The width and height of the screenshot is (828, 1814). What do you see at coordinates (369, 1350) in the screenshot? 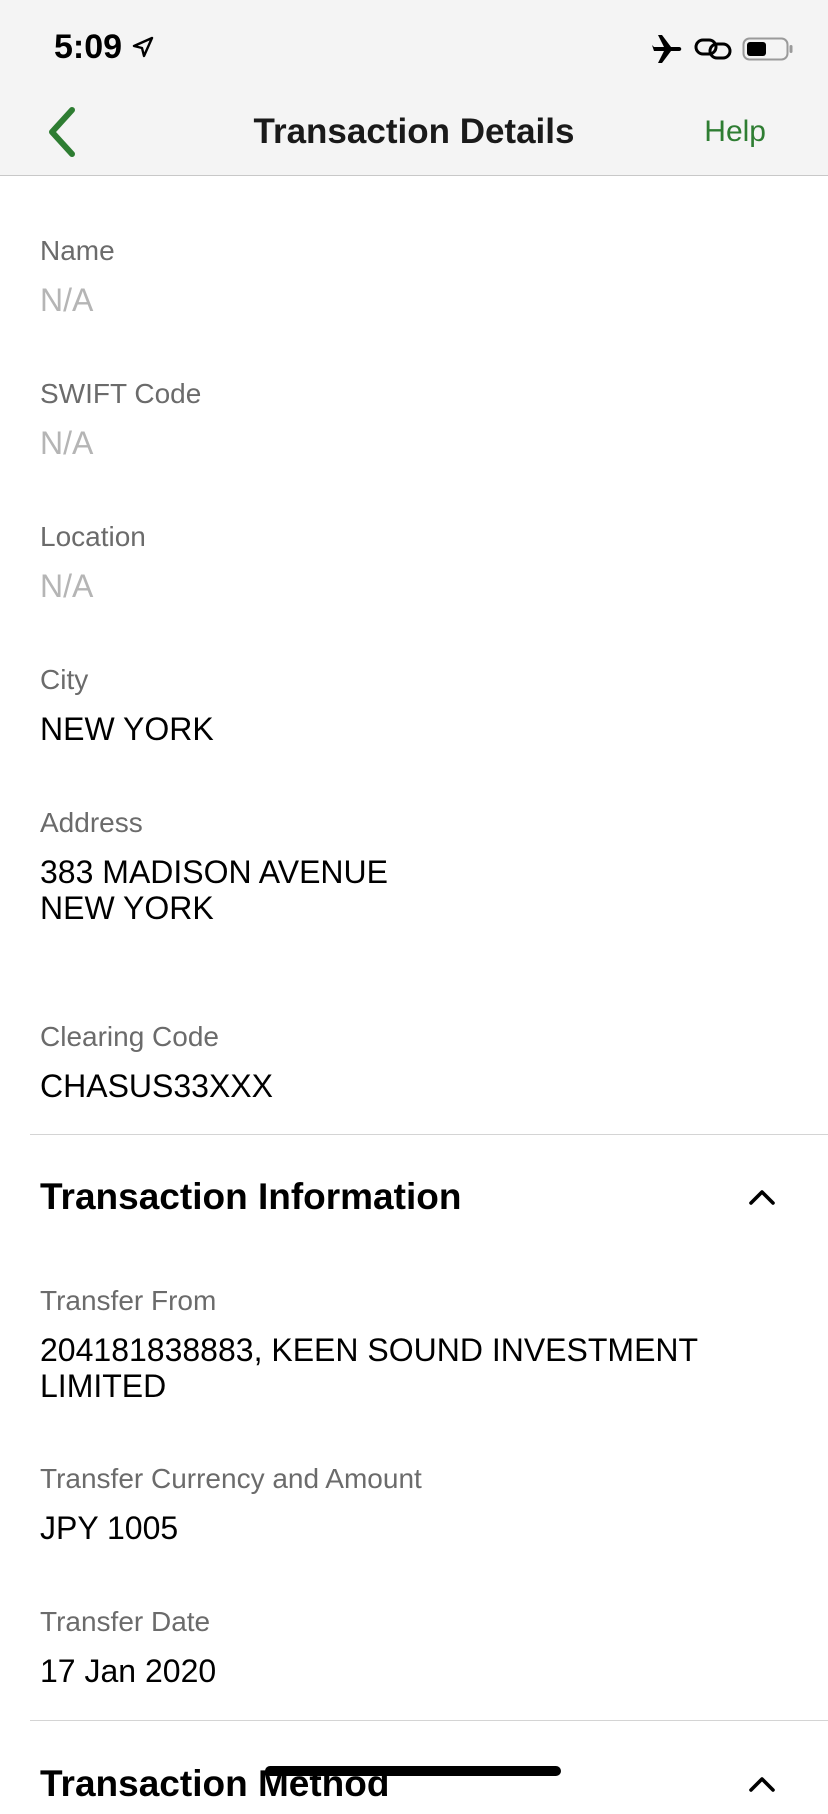
I see `transfer-from-line-1: 204181838883, KEEN SOUND INVESTMENT` at bounding box center [369, 1350].